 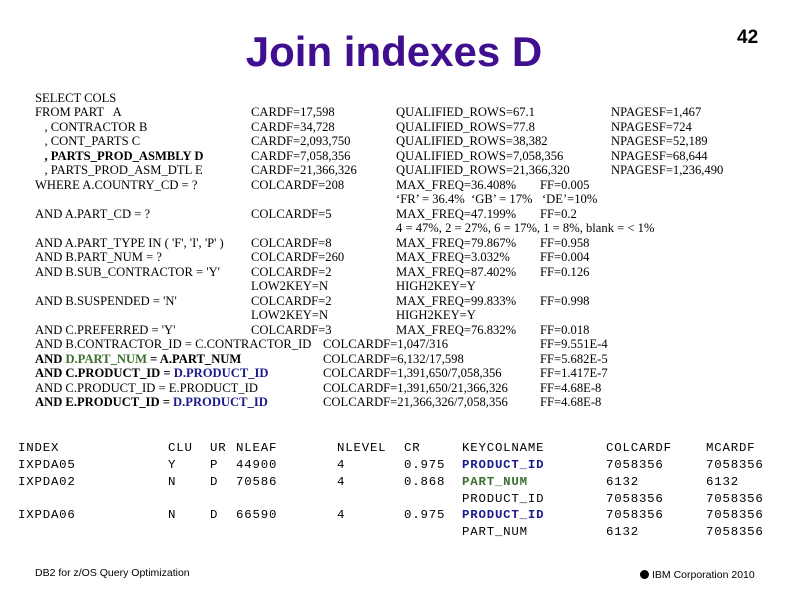 What do you see at coordinates (558, 214) in the screenshot?
I see `ff-value: FF=0.2` at bounding box center [558, 214].